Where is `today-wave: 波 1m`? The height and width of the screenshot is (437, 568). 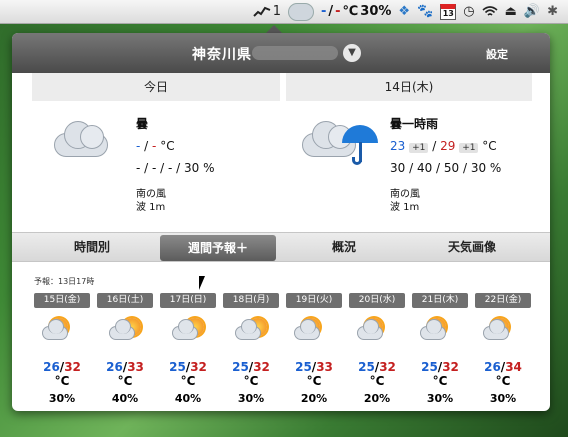
today-wave: 波 1m is located at coordinates (151, 207).